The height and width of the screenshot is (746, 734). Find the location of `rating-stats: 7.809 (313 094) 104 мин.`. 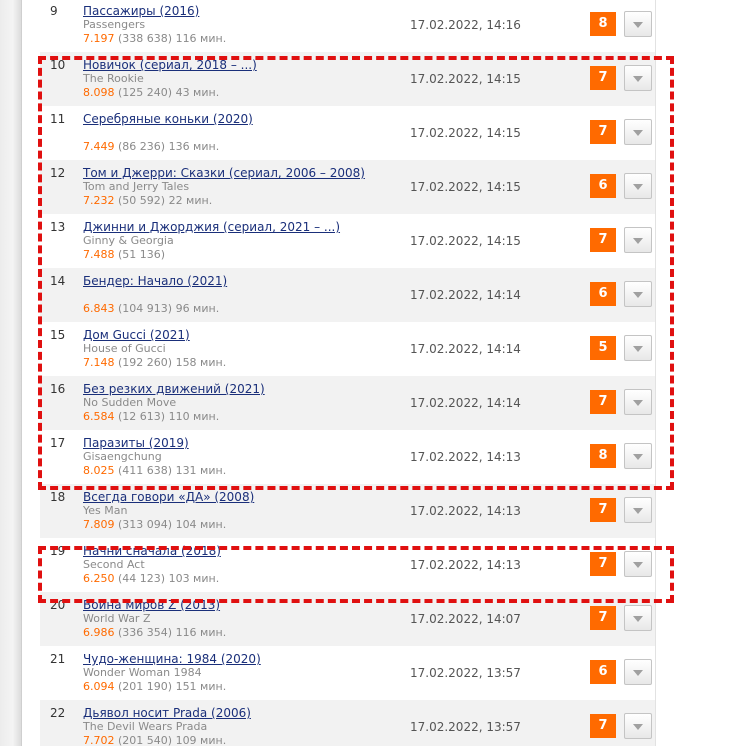

rating-stats: 7.809 (313 094) 104 мин. is located at coordinates (154, 524).